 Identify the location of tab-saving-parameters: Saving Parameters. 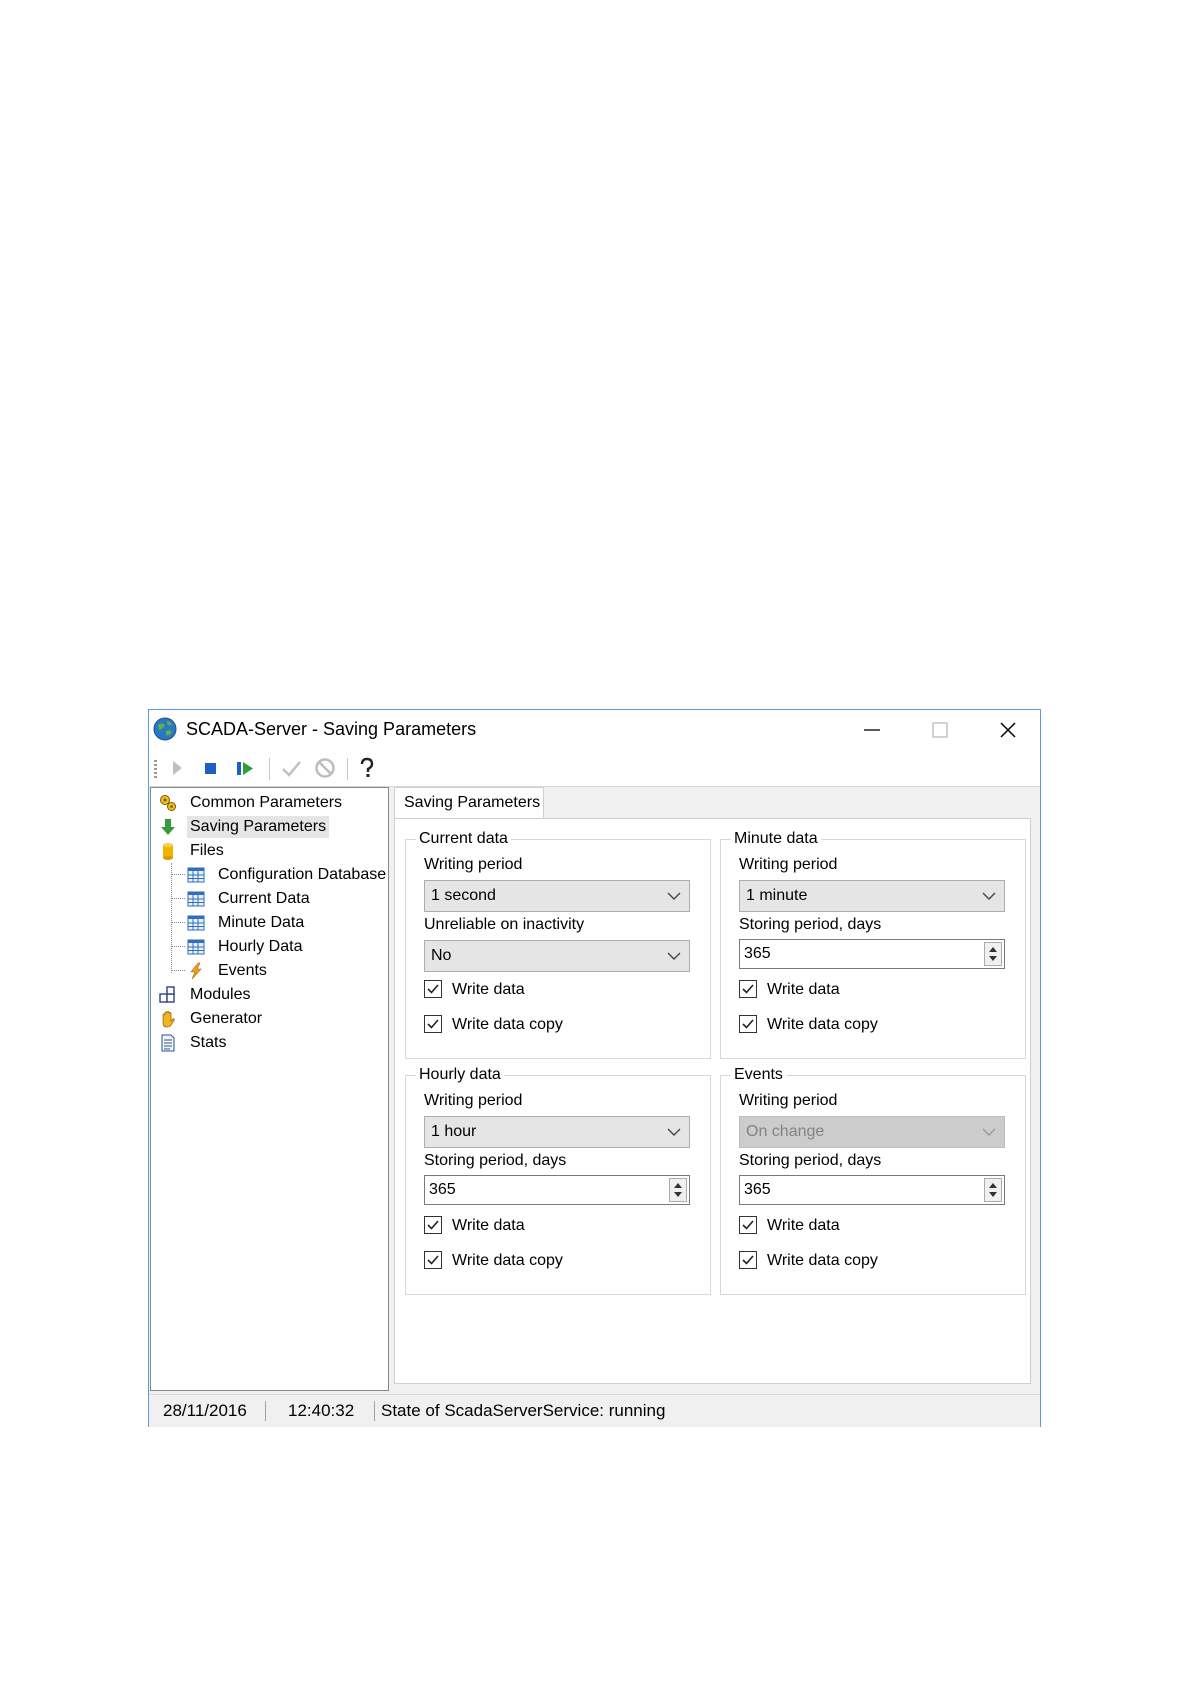
(469, 803).